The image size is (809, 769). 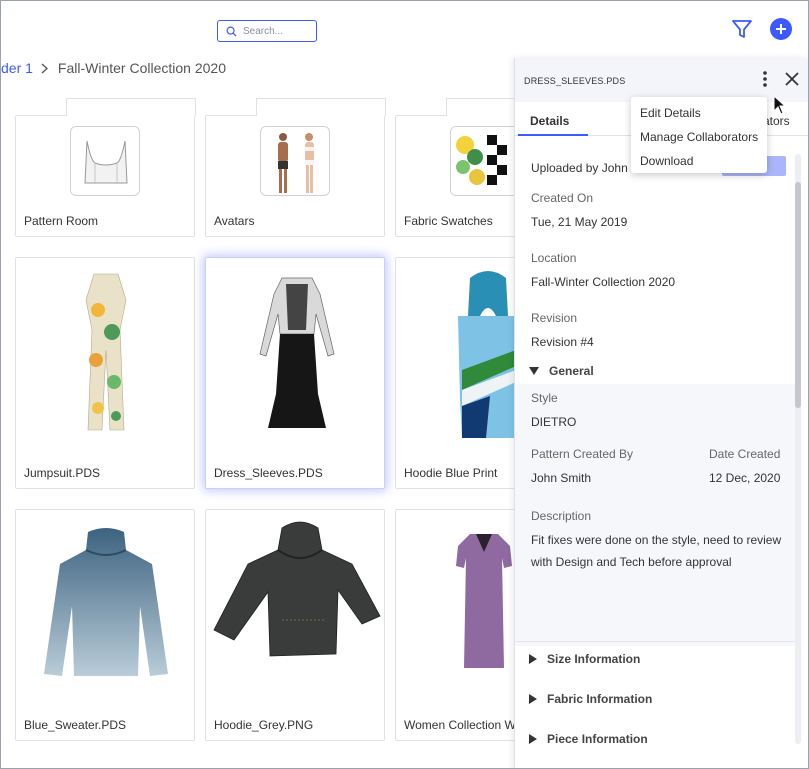 I want to click on revision-label: Revision, so click(x=554, y=318).